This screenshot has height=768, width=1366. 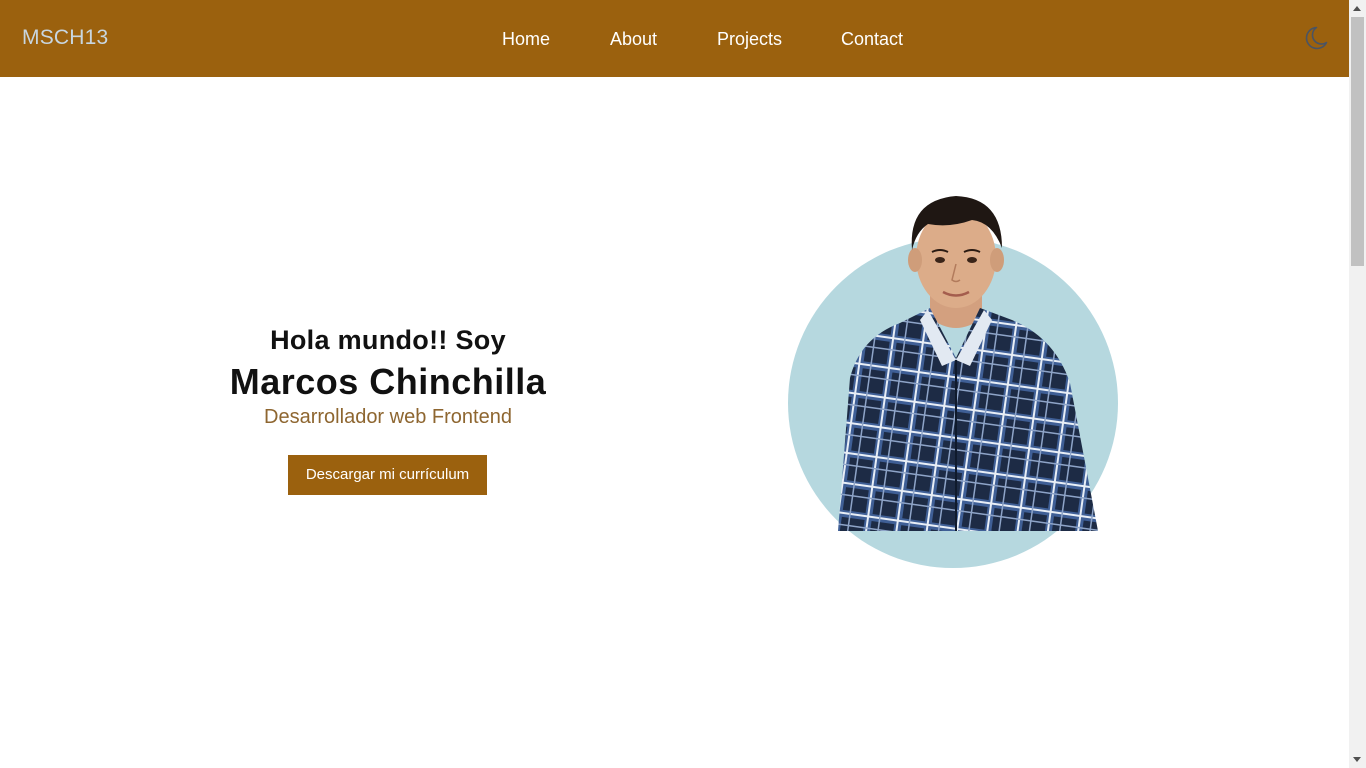 I want to click on nav-link-projects: Projects, so click(x=749, y=39).